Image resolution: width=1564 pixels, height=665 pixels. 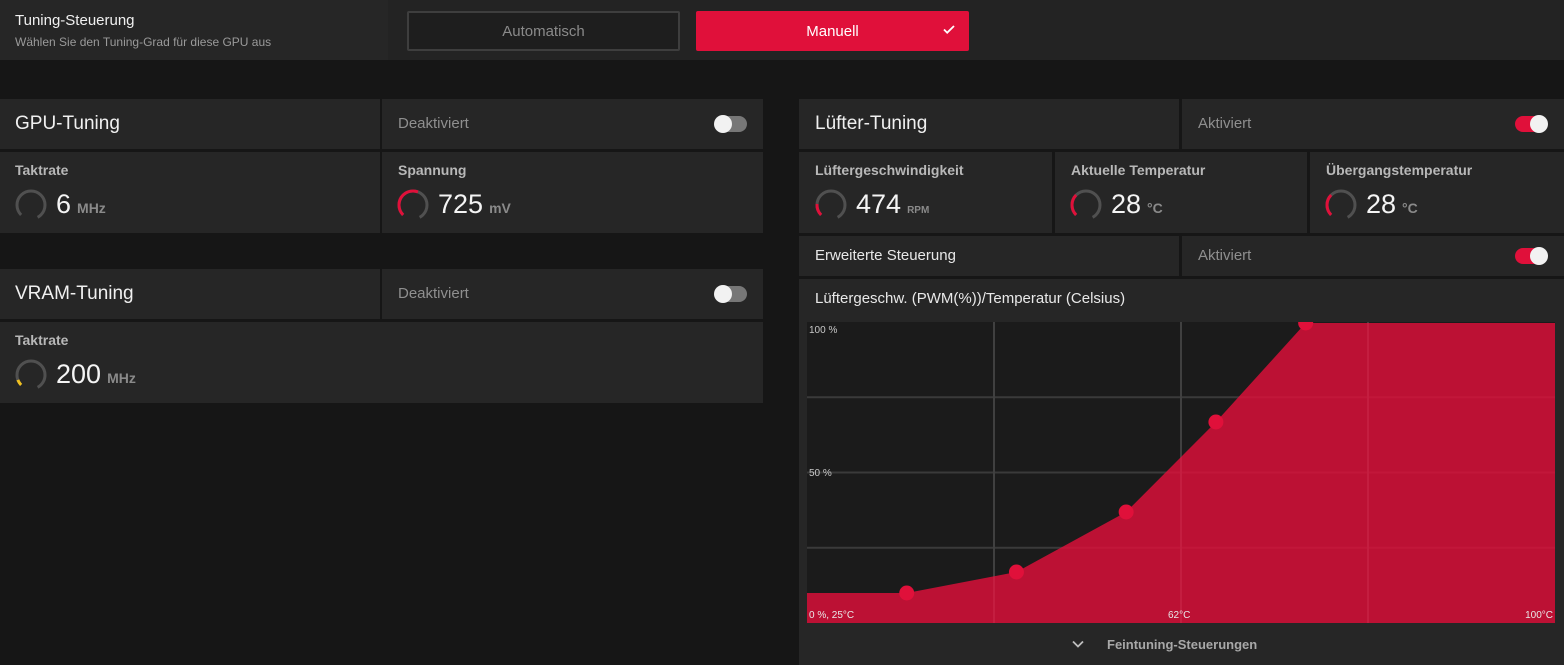 What do you see at coordinates (49, 75) in the screenshot?
I see `background-text` at bounding box center [49, 75].